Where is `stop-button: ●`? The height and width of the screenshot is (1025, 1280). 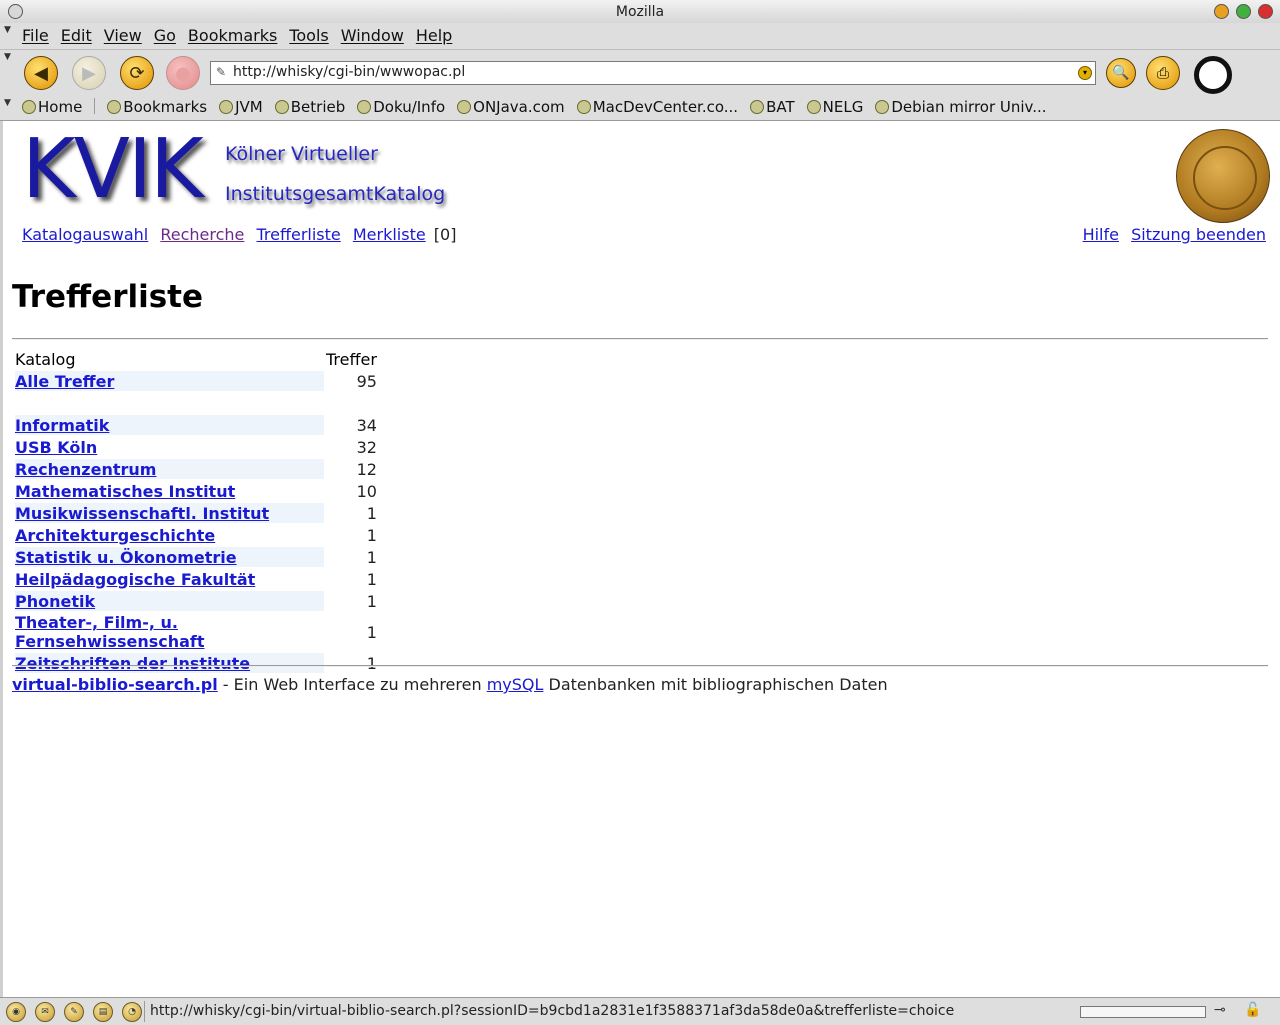 stop-button: ● is located at coordinates (183, 73).